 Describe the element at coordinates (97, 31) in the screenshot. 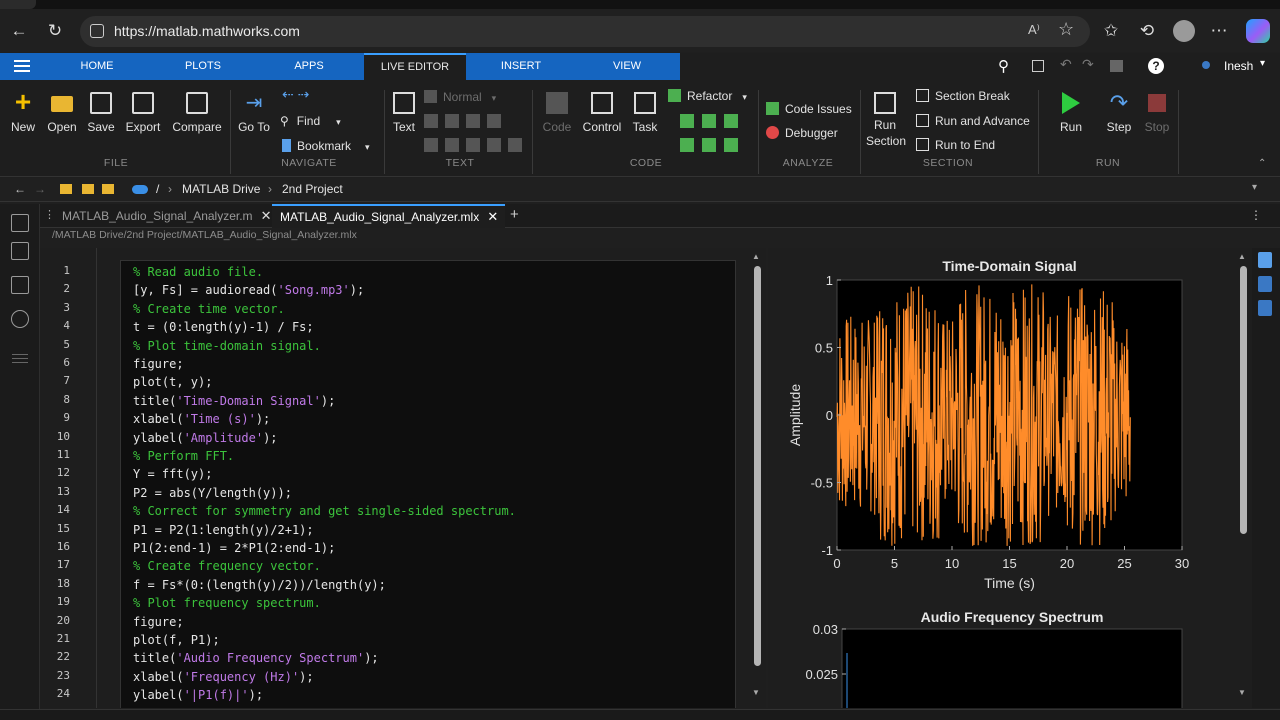

I see `site-info-icon` at that location.